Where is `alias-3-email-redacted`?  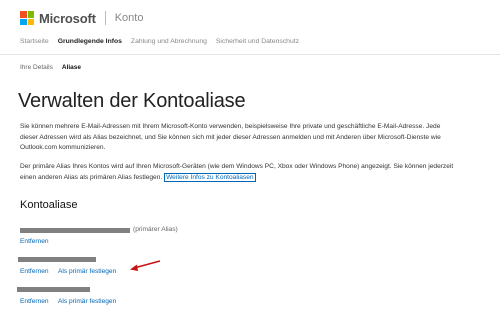 alias-3-email-redacted is located at coordinates (53, 289).